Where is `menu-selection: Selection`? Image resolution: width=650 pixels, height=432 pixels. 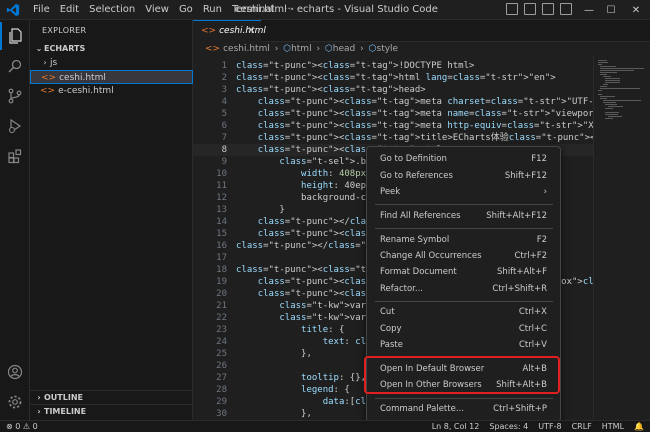
menu-selection: Selection is located at coordinates (112, 10).